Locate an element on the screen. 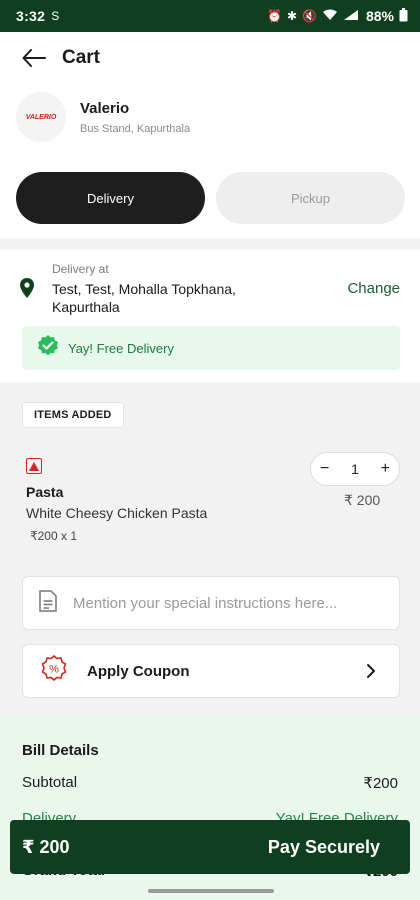 This screenshot has width=420, height=900. pay-amount: ₹ 200 is located at coordinates (46, 846).